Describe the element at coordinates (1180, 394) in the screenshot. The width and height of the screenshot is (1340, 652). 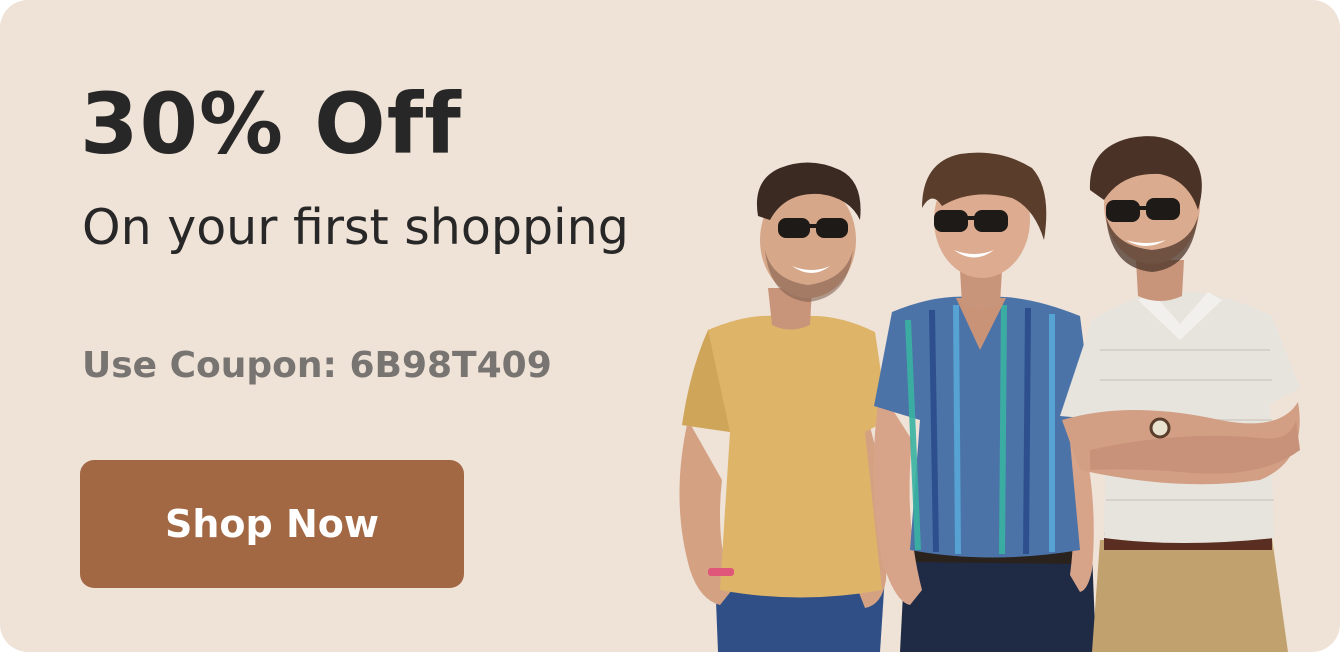
I see `man-right-figure` at that location.